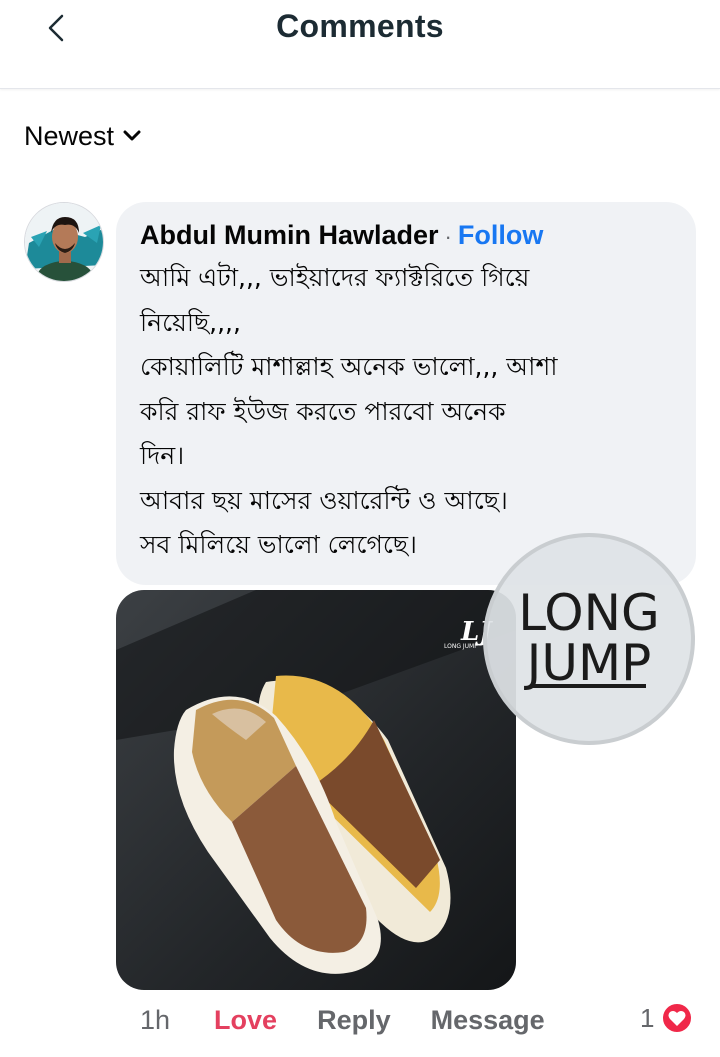  I want to click on sort-label: Newest, so click(69, 135).